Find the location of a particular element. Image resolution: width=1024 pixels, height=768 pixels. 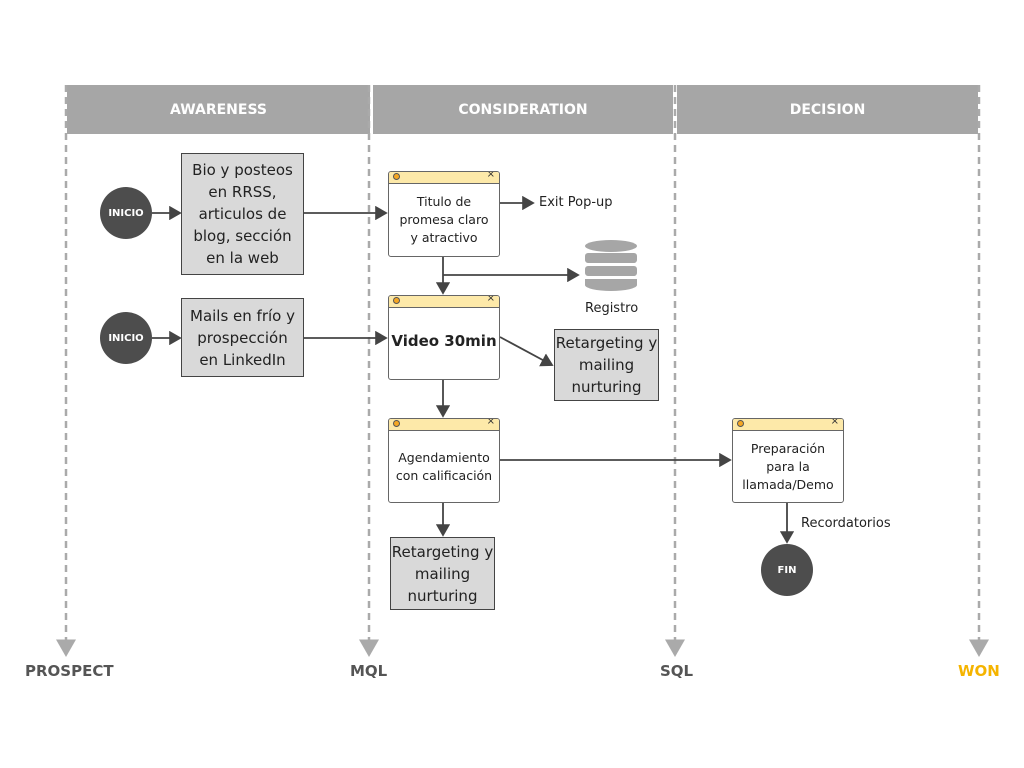

milestone-prospect: PROSPECT is located at coordinates (69, 671).